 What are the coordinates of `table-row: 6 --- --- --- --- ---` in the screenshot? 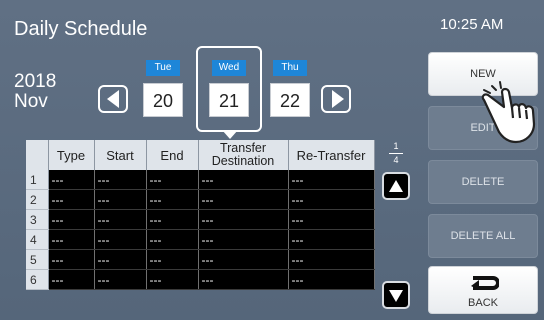 It's located at (200, 279).